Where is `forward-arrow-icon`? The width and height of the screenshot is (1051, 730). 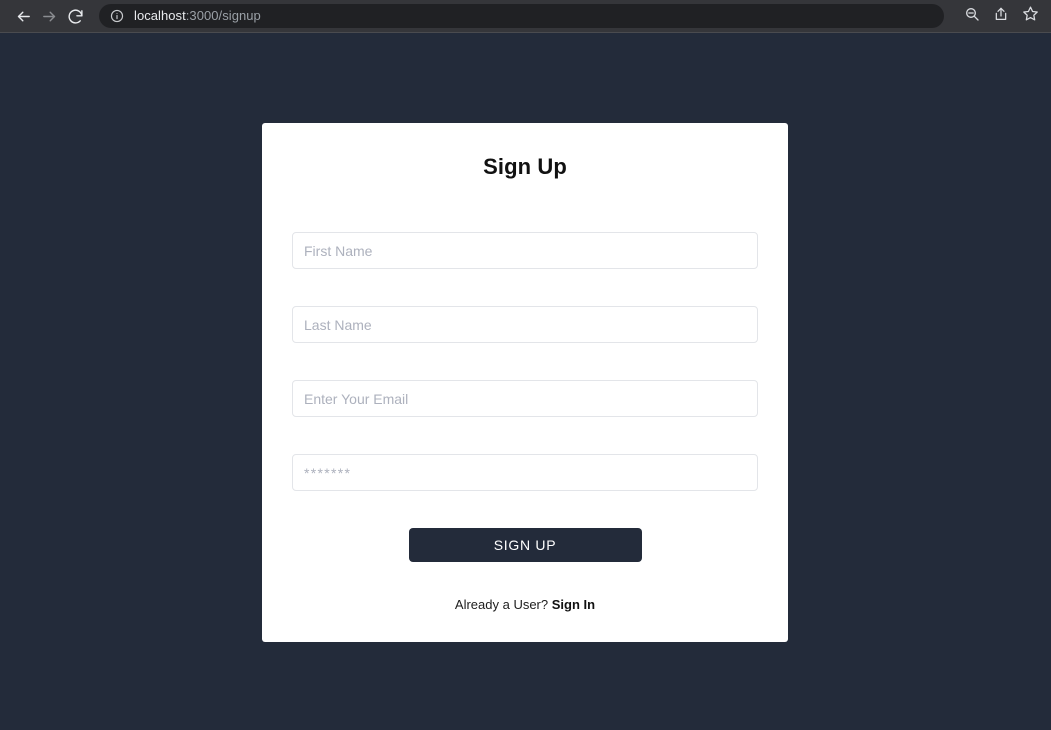 forward-arrow-icon is located at coordinates (49, 16).